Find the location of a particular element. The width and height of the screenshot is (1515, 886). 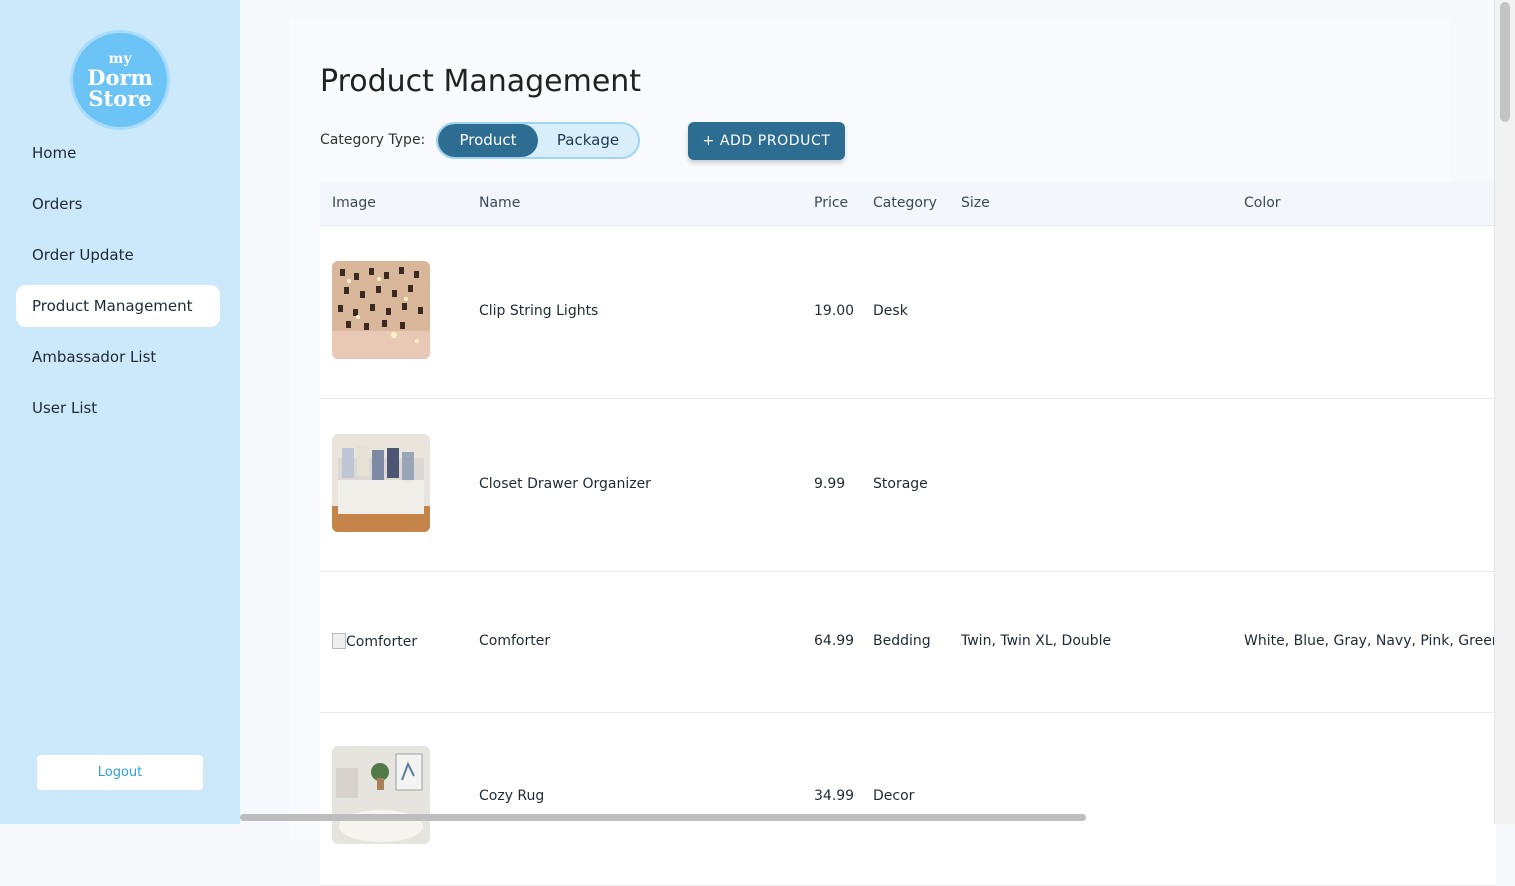

add-product-button: + ADD PRODUCT is located at coordinates (766, 141).